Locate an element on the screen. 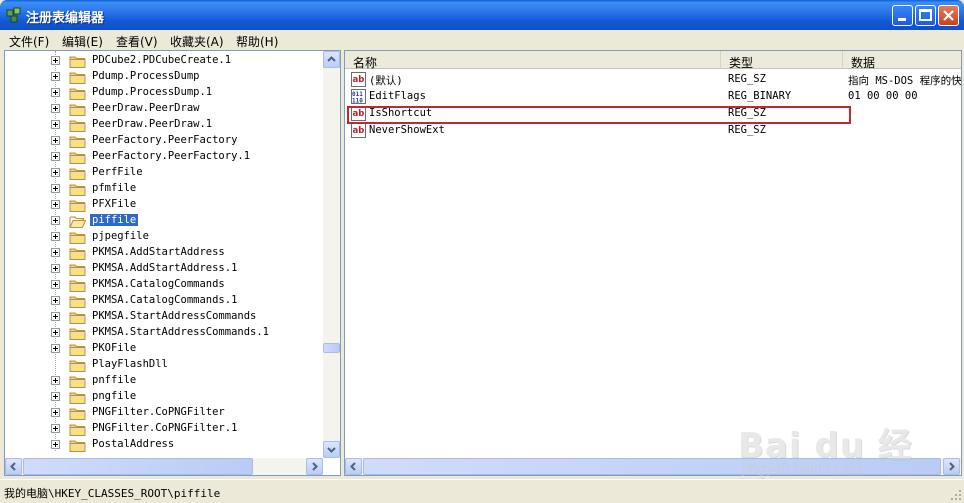 This screenshot has width=964, height=503. tree-scroll-right-button is located at coordinates (314, 466).